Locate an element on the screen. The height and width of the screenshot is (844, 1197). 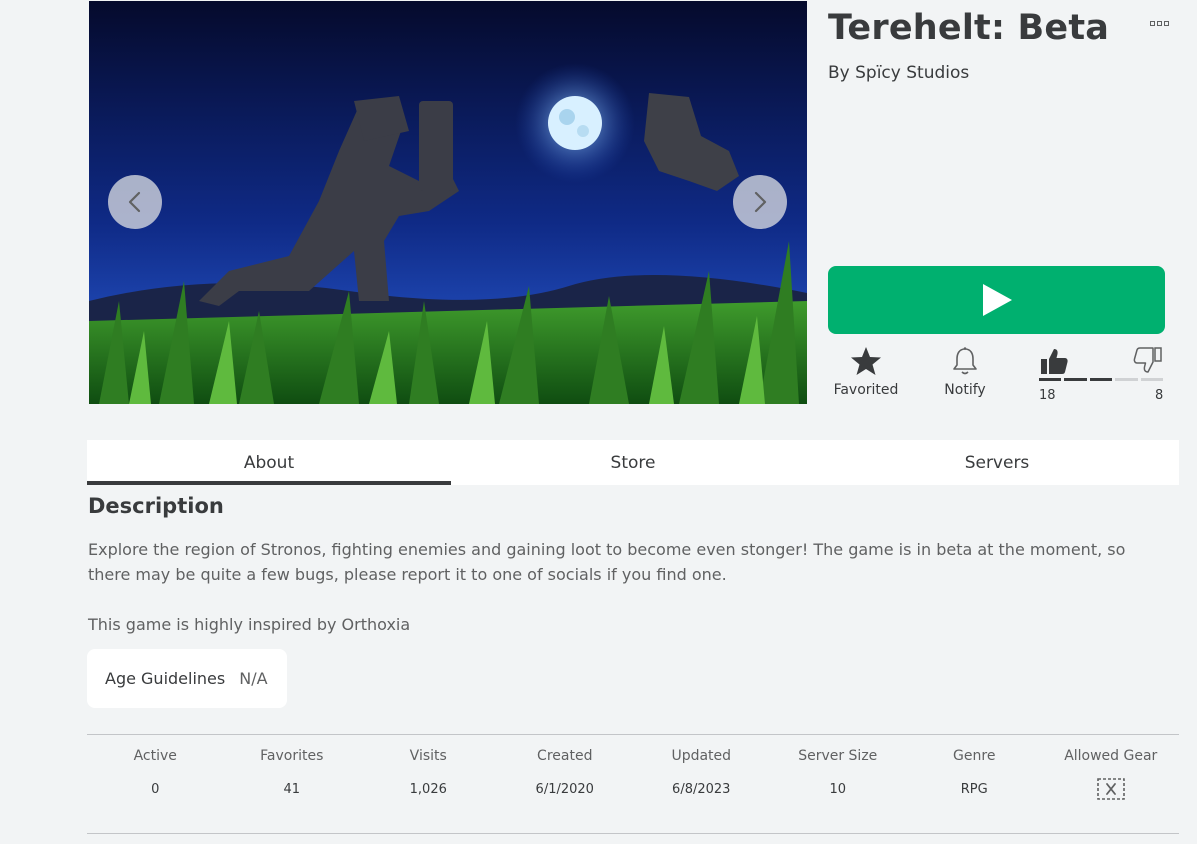
age-guidelines-label: Age Guidelines is located at coordinates (165, 678).